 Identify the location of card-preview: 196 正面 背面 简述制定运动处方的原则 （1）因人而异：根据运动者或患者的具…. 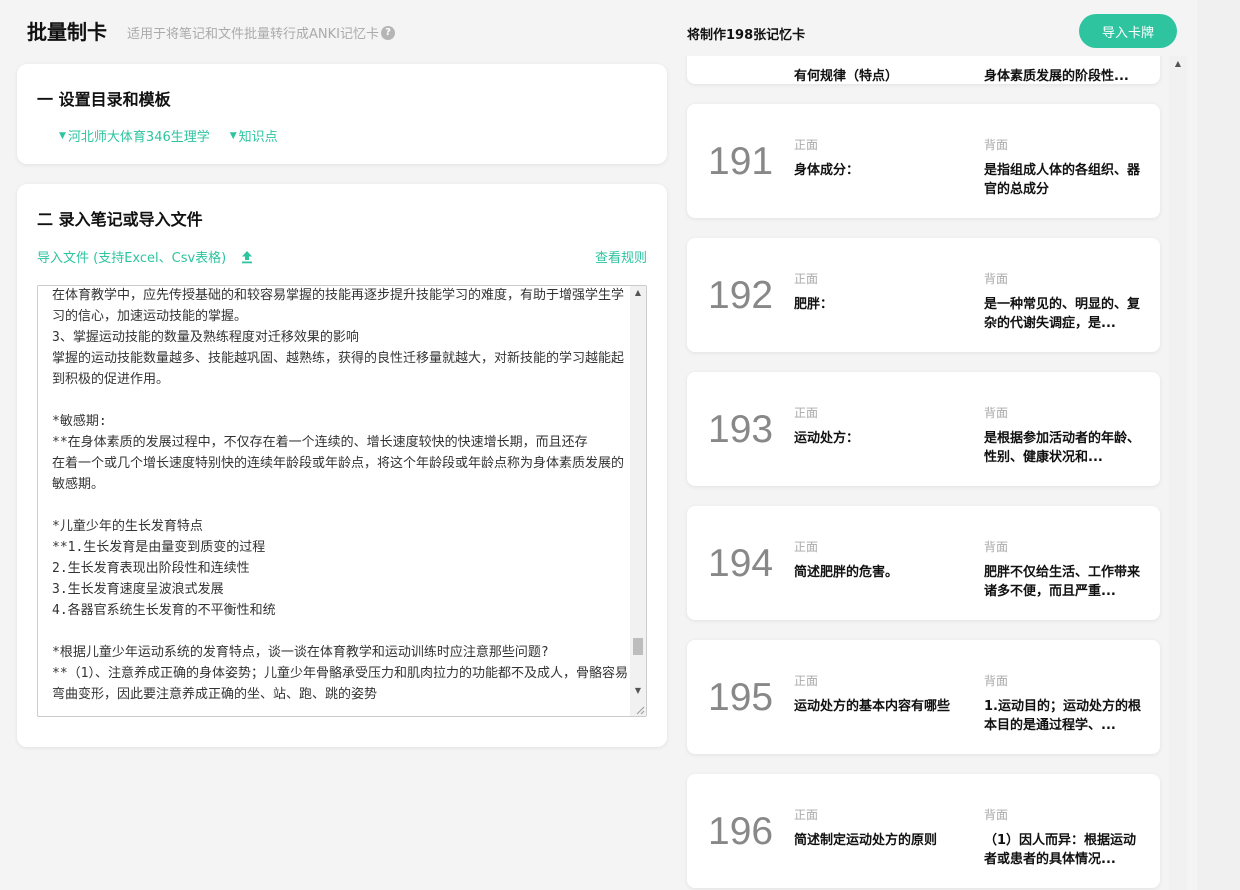
(923, 831).